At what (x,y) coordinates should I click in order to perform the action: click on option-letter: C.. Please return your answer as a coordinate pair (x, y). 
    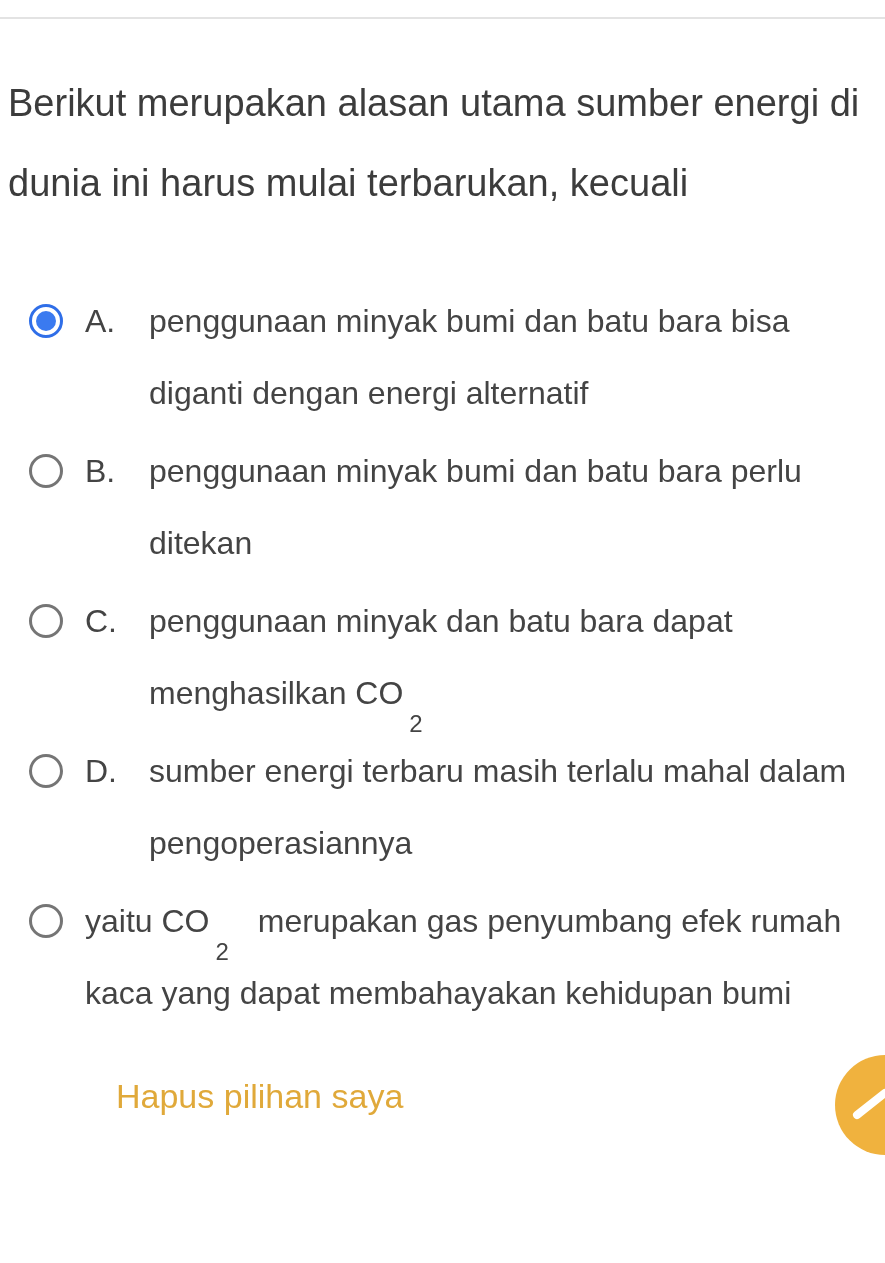
    Looking at the image, I should click on (101, 621).